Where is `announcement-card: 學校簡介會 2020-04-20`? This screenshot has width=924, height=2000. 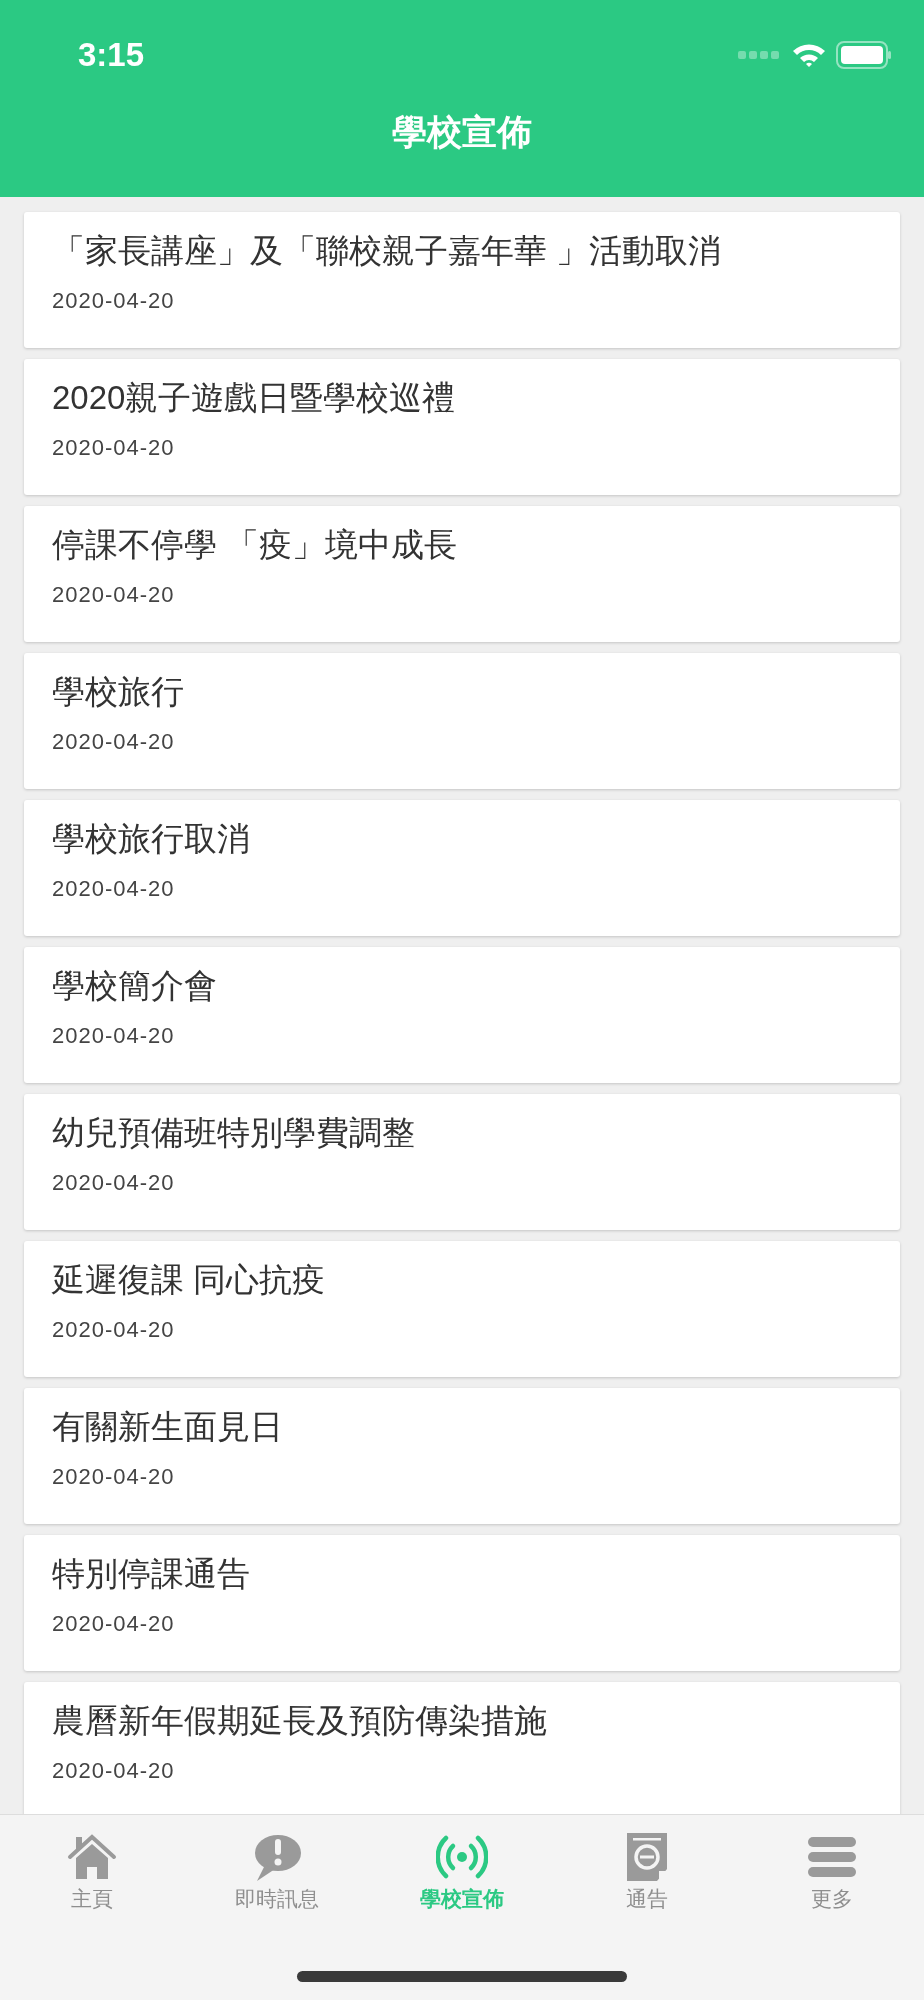 announcement-card: 學校簡介會 2020-04-20 is located at coordinates (462, 1015).